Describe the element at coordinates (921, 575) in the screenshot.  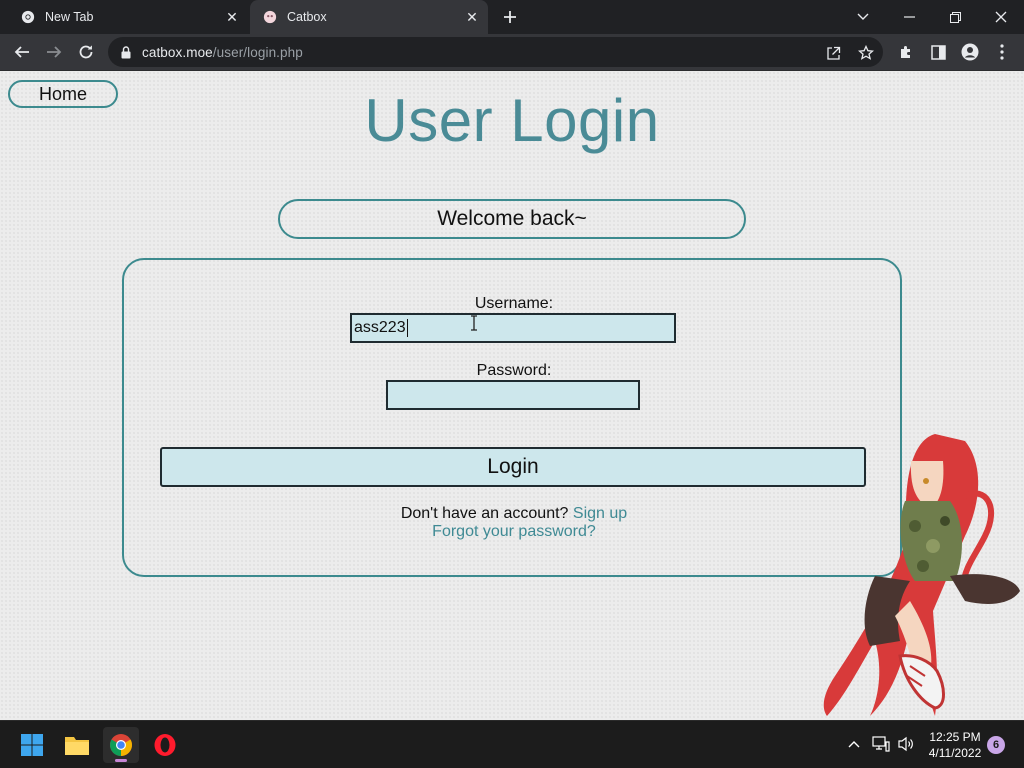
I see `mascot-illustration` at that location.